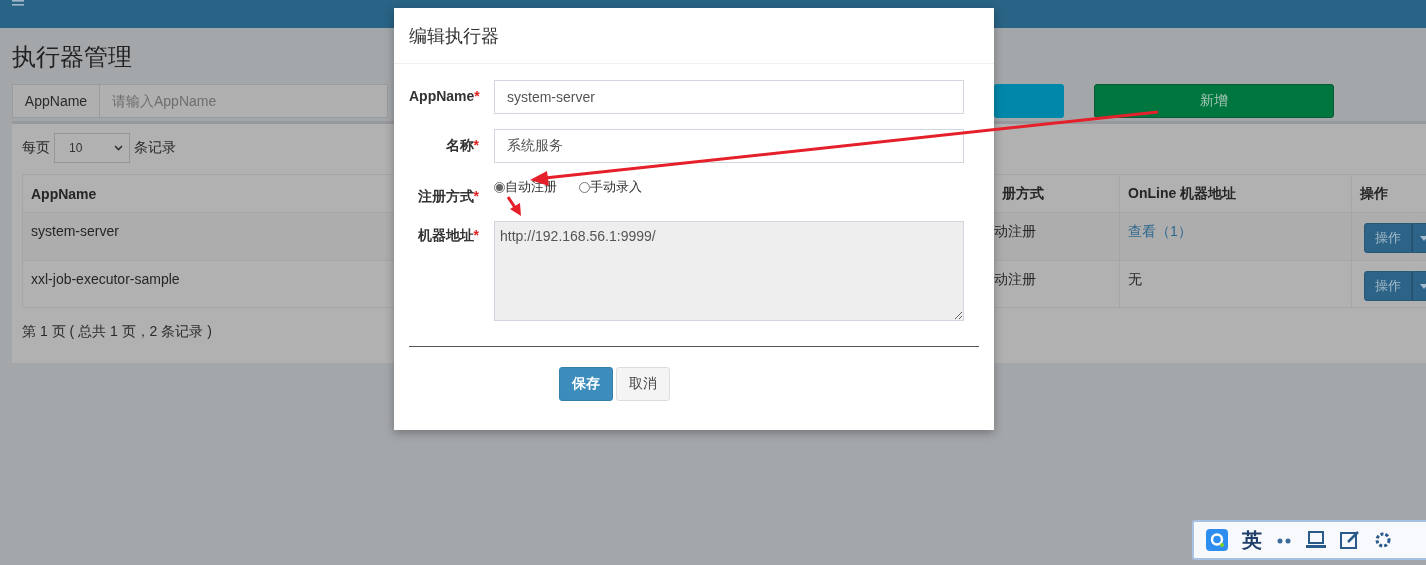 The image size is (1426, 565). What do you see at coordinates (1217, 540) in the screenshot?
I see `input-method-icon` at bounding box center [1217, 540].